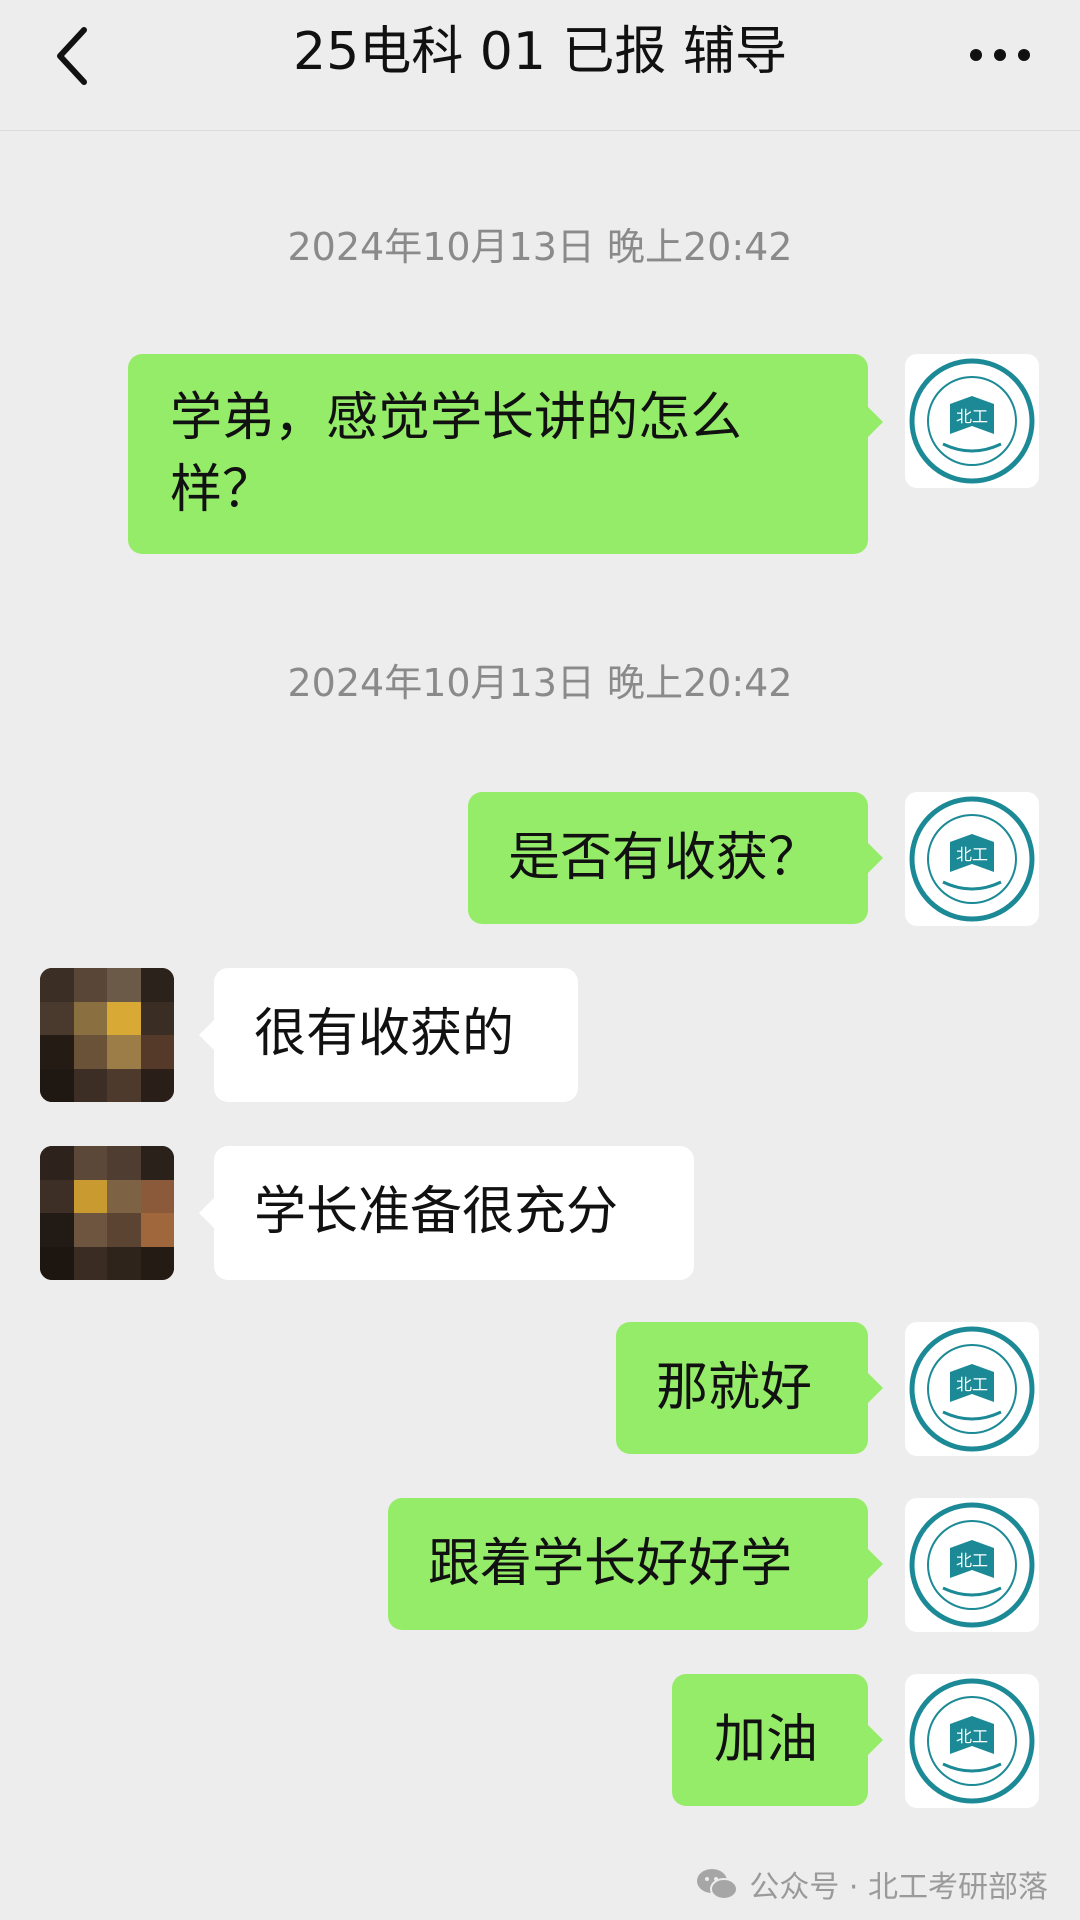 The image size is (1080, 1920). Describe the element at coordinates (456, 454) in the screenshot. I see `message-text: 学弟，感觉学长讲的怎么样？` at that location.